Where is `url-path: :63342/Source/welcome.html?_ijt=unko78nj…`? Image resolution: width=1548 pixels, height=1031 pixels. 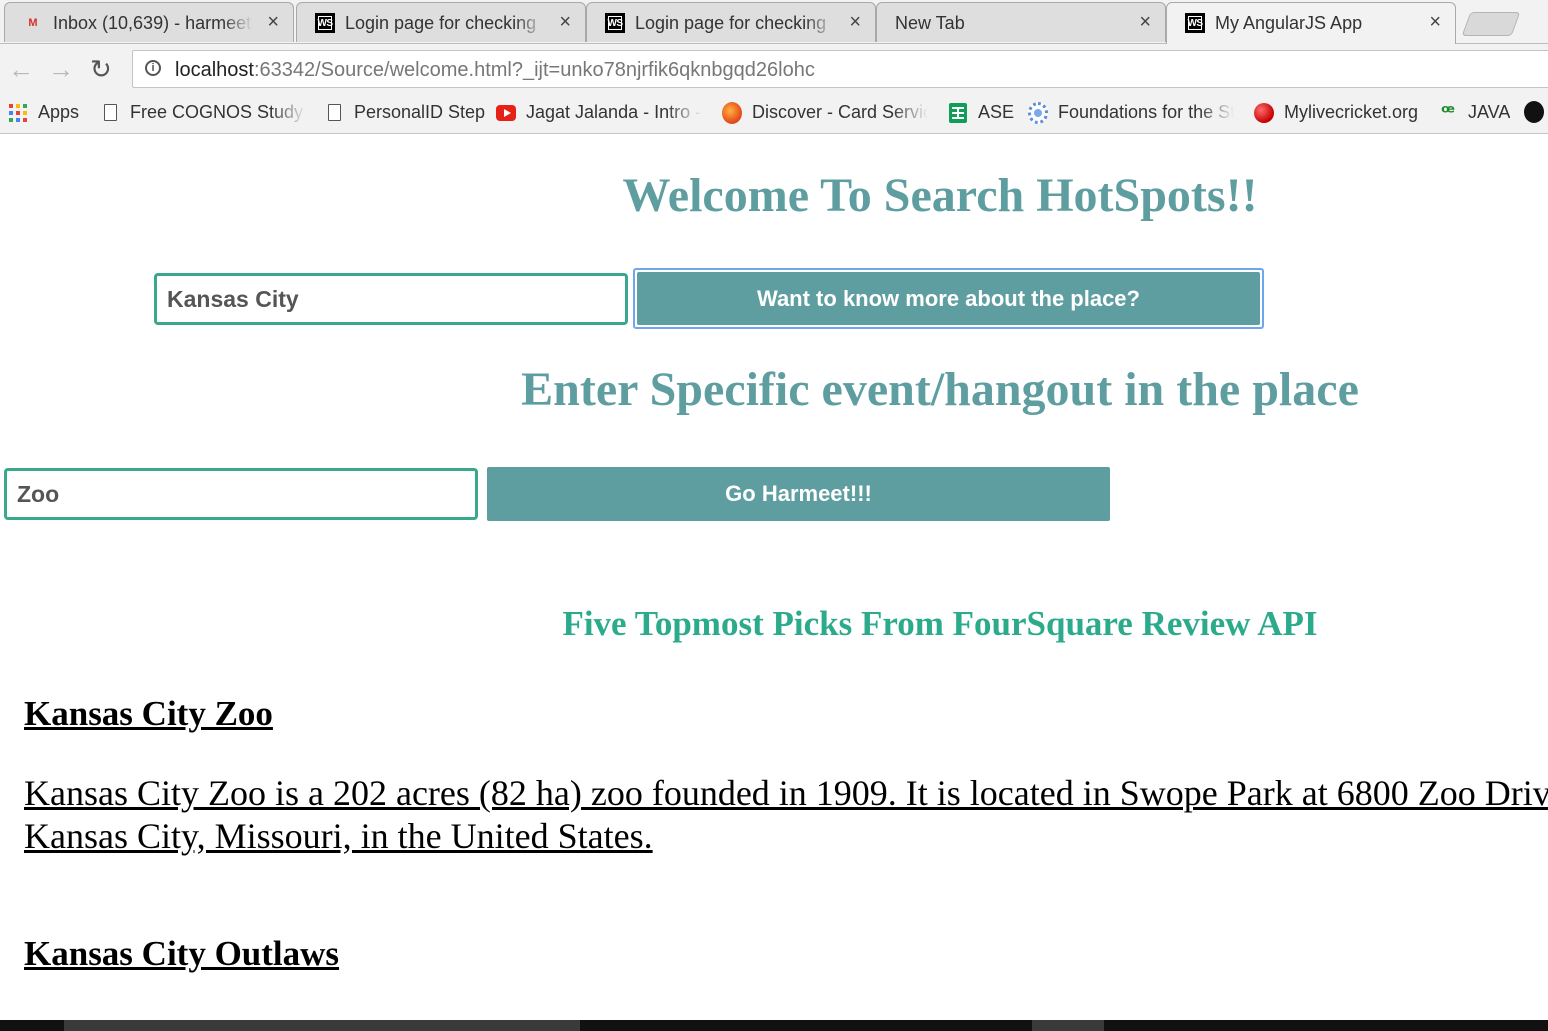 url-path: :63342/Source/welcome.html?_ijt=unko78nj… is located at coordinates (534, 70).